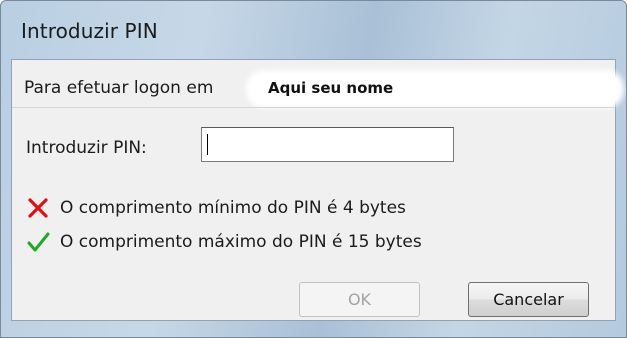  I want to click on pin-label: Introduzir PIN:, so click(86, 148).